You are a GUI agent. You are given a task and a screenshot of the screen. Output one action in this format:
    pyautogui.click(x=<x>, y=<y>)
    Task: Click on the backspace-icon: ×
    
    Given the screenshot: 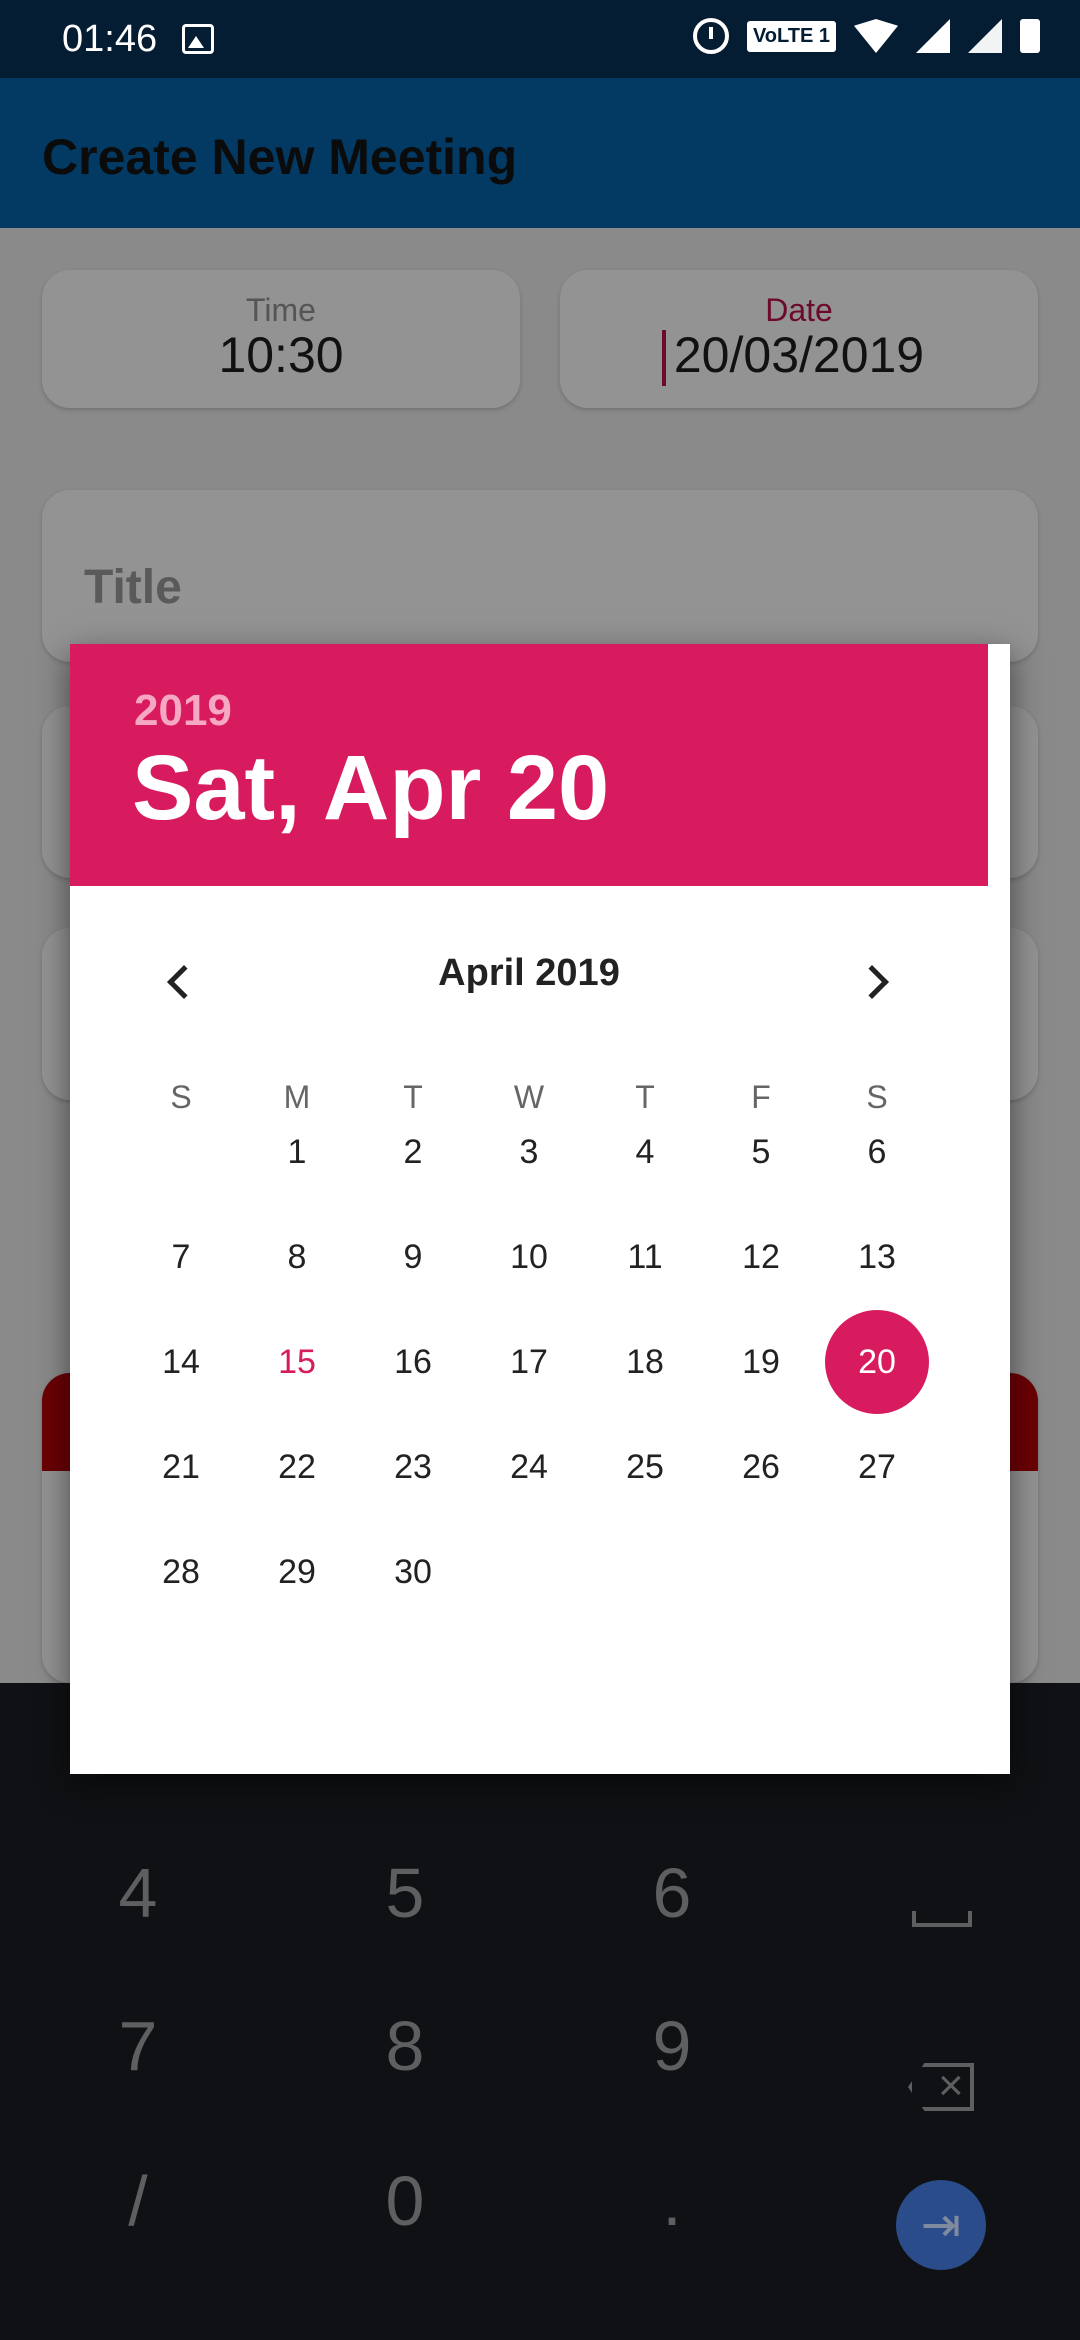 What is the action you would take?
    pyautogui.click(x=941, y=2087)
    